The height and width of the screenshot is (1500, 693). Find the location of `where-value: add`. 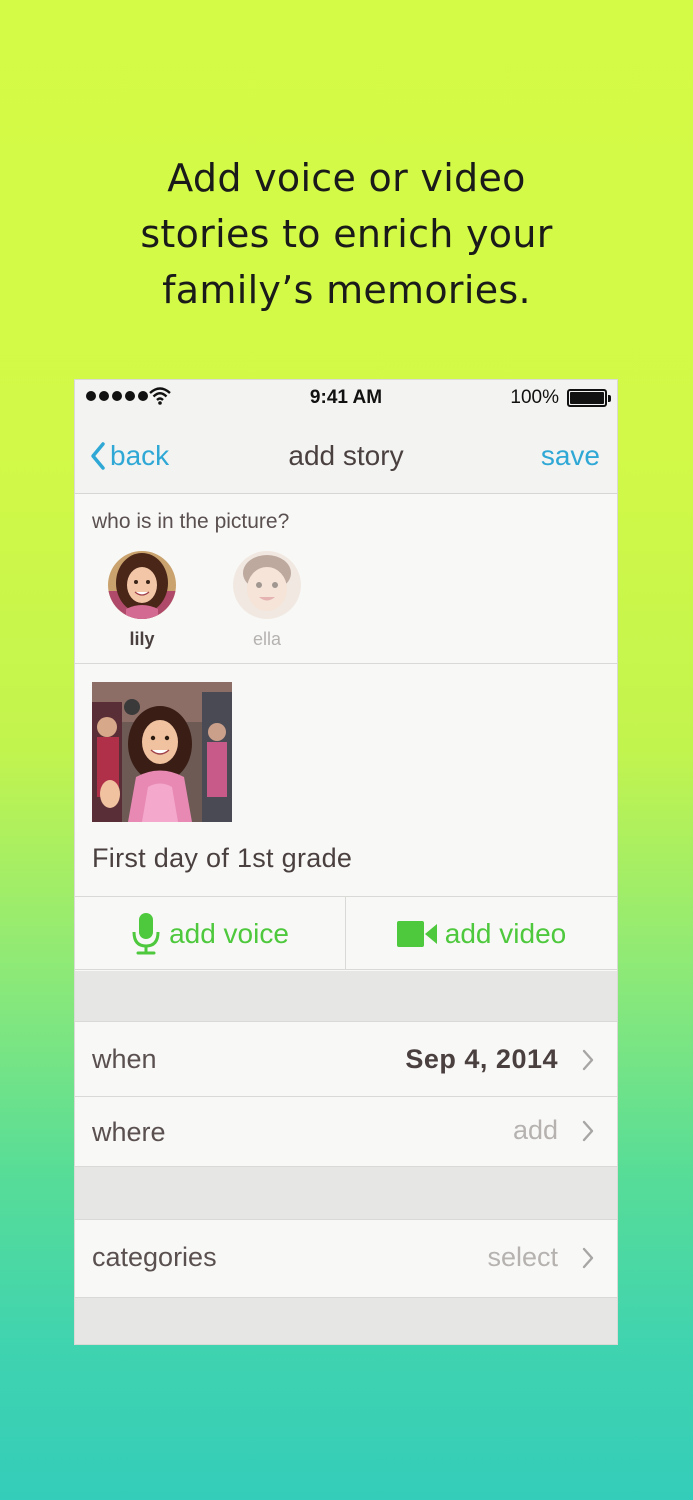

where-value: add is located at coordinates (535, 1130).